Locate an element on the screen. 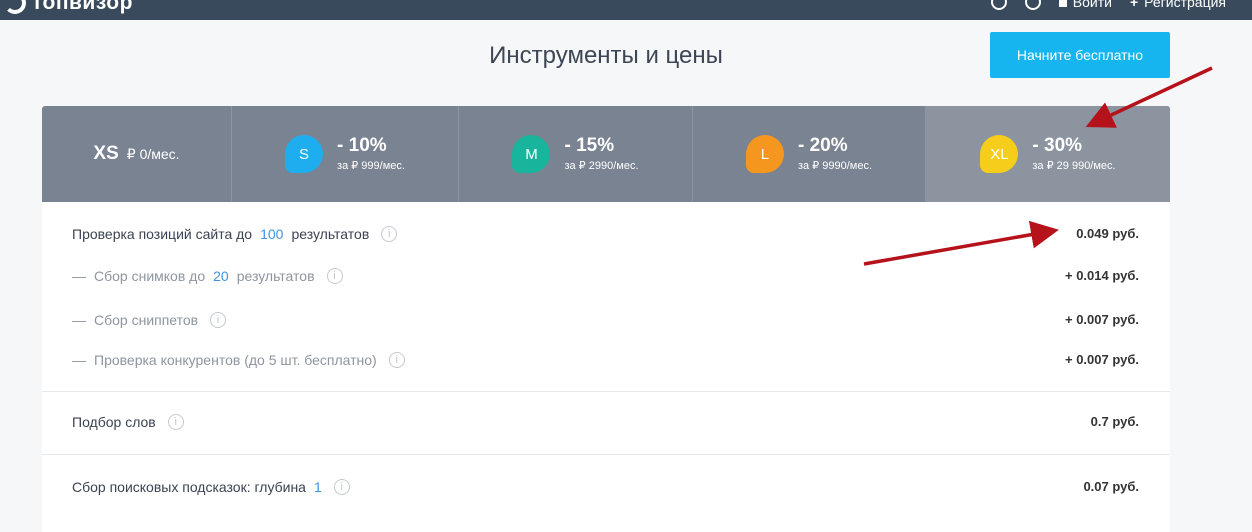 This screenshot has width=1252, height=532. arrow-to-price is located at coordinates (961, 243).